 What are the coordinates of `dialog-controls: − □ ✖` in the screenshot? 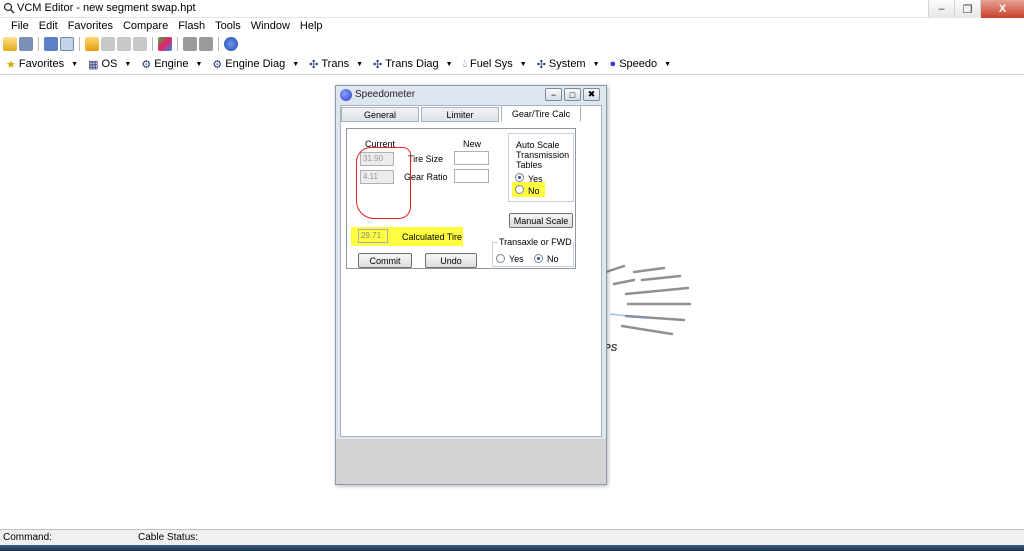 It's located at (572, 94).